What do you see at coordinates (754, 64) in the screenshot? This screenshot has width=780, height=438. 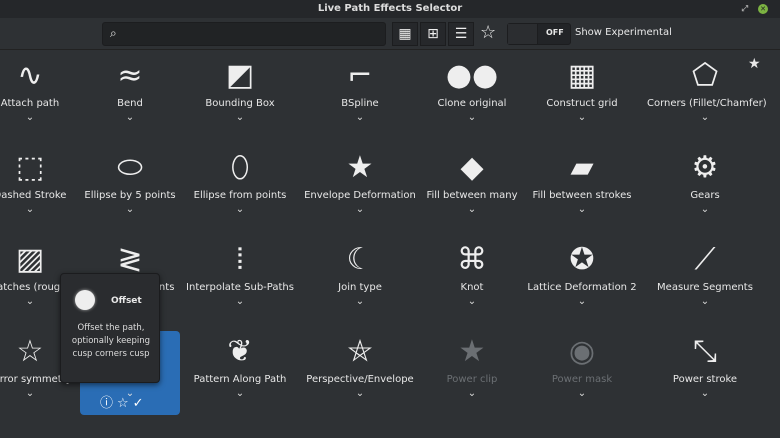 I see `favorite-star-icon: ★` at bounding box center [754, 64].